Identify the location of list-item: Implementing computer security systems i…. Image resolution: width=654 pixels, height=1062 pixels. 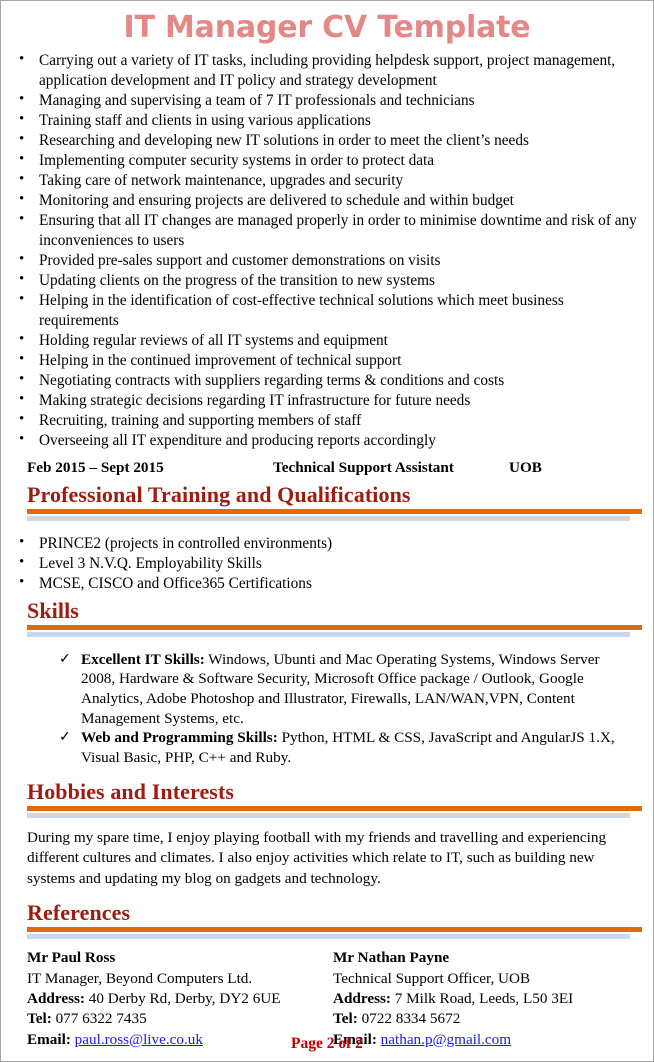
(327, 160).